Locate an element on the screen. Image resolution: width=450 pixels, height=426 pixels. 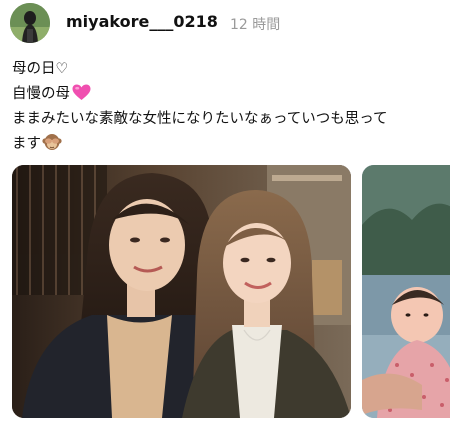
post-header: miyakore___0218 12 時間 is located at coordinates (225, 23).